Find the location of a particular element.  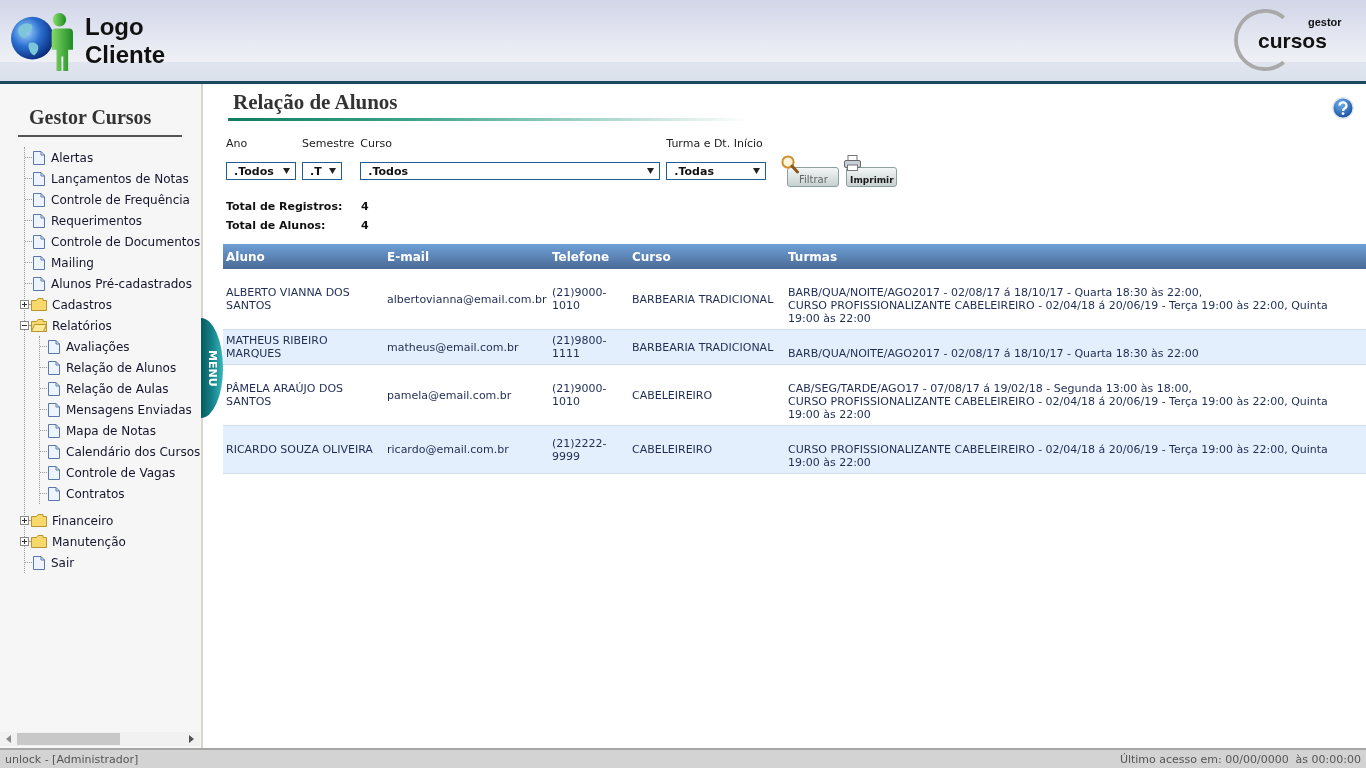

table-cell: RICARDO SOUZA OLIVEIRA is located at coordinates (303, 449).